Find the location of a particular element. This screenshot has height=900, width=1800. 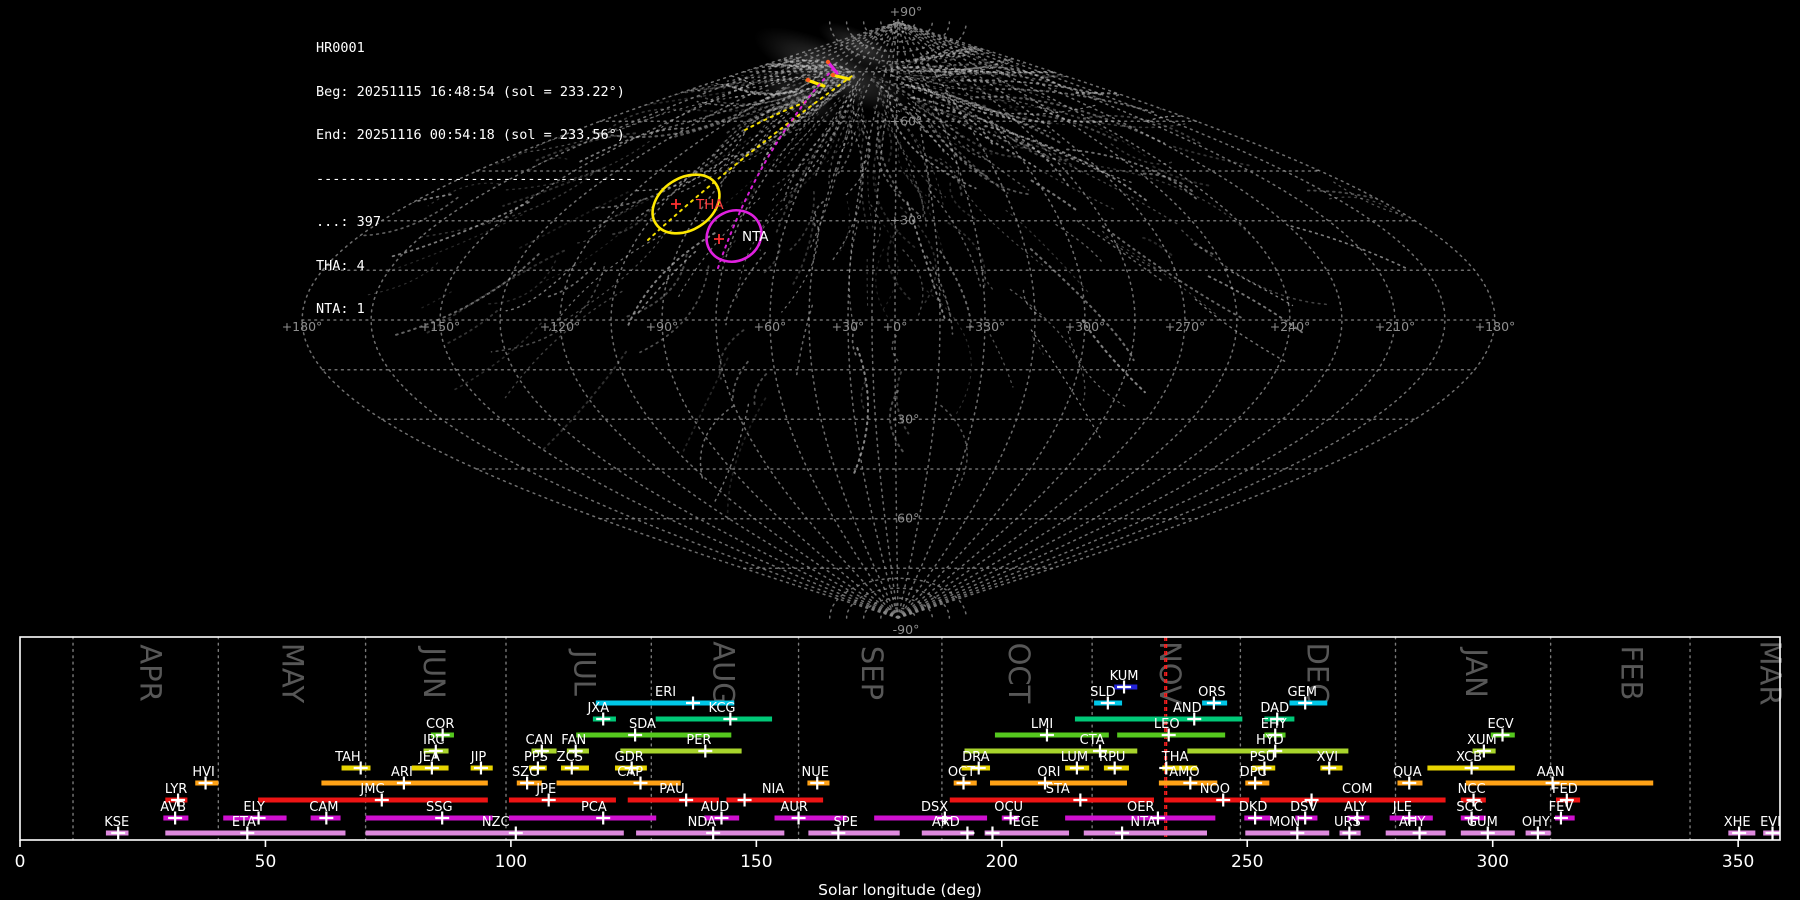

month-label-OCT: OCT is located at coordinates (1019, 673).